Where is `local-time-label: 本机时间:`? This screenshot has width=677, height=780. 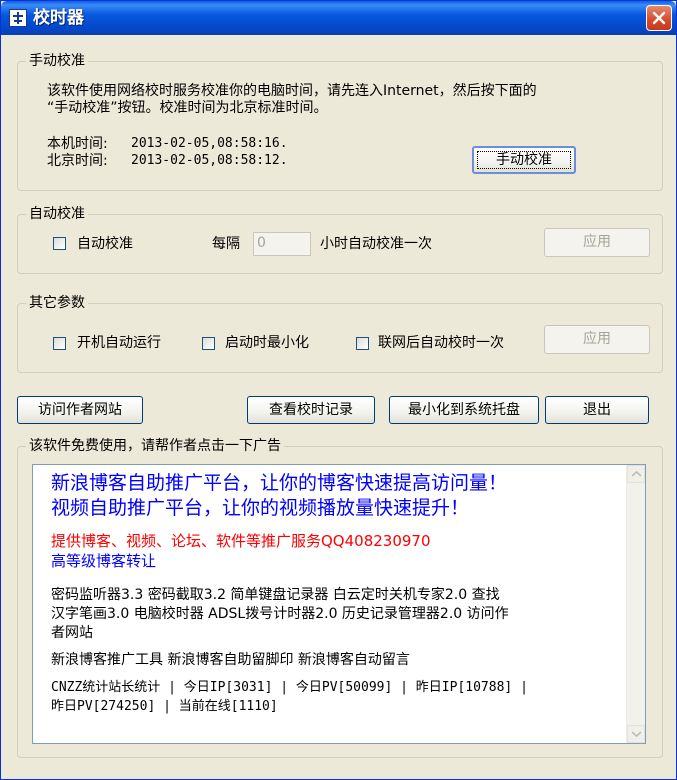 local-time-label: 本机时间: is located at coordinates (77, 144).